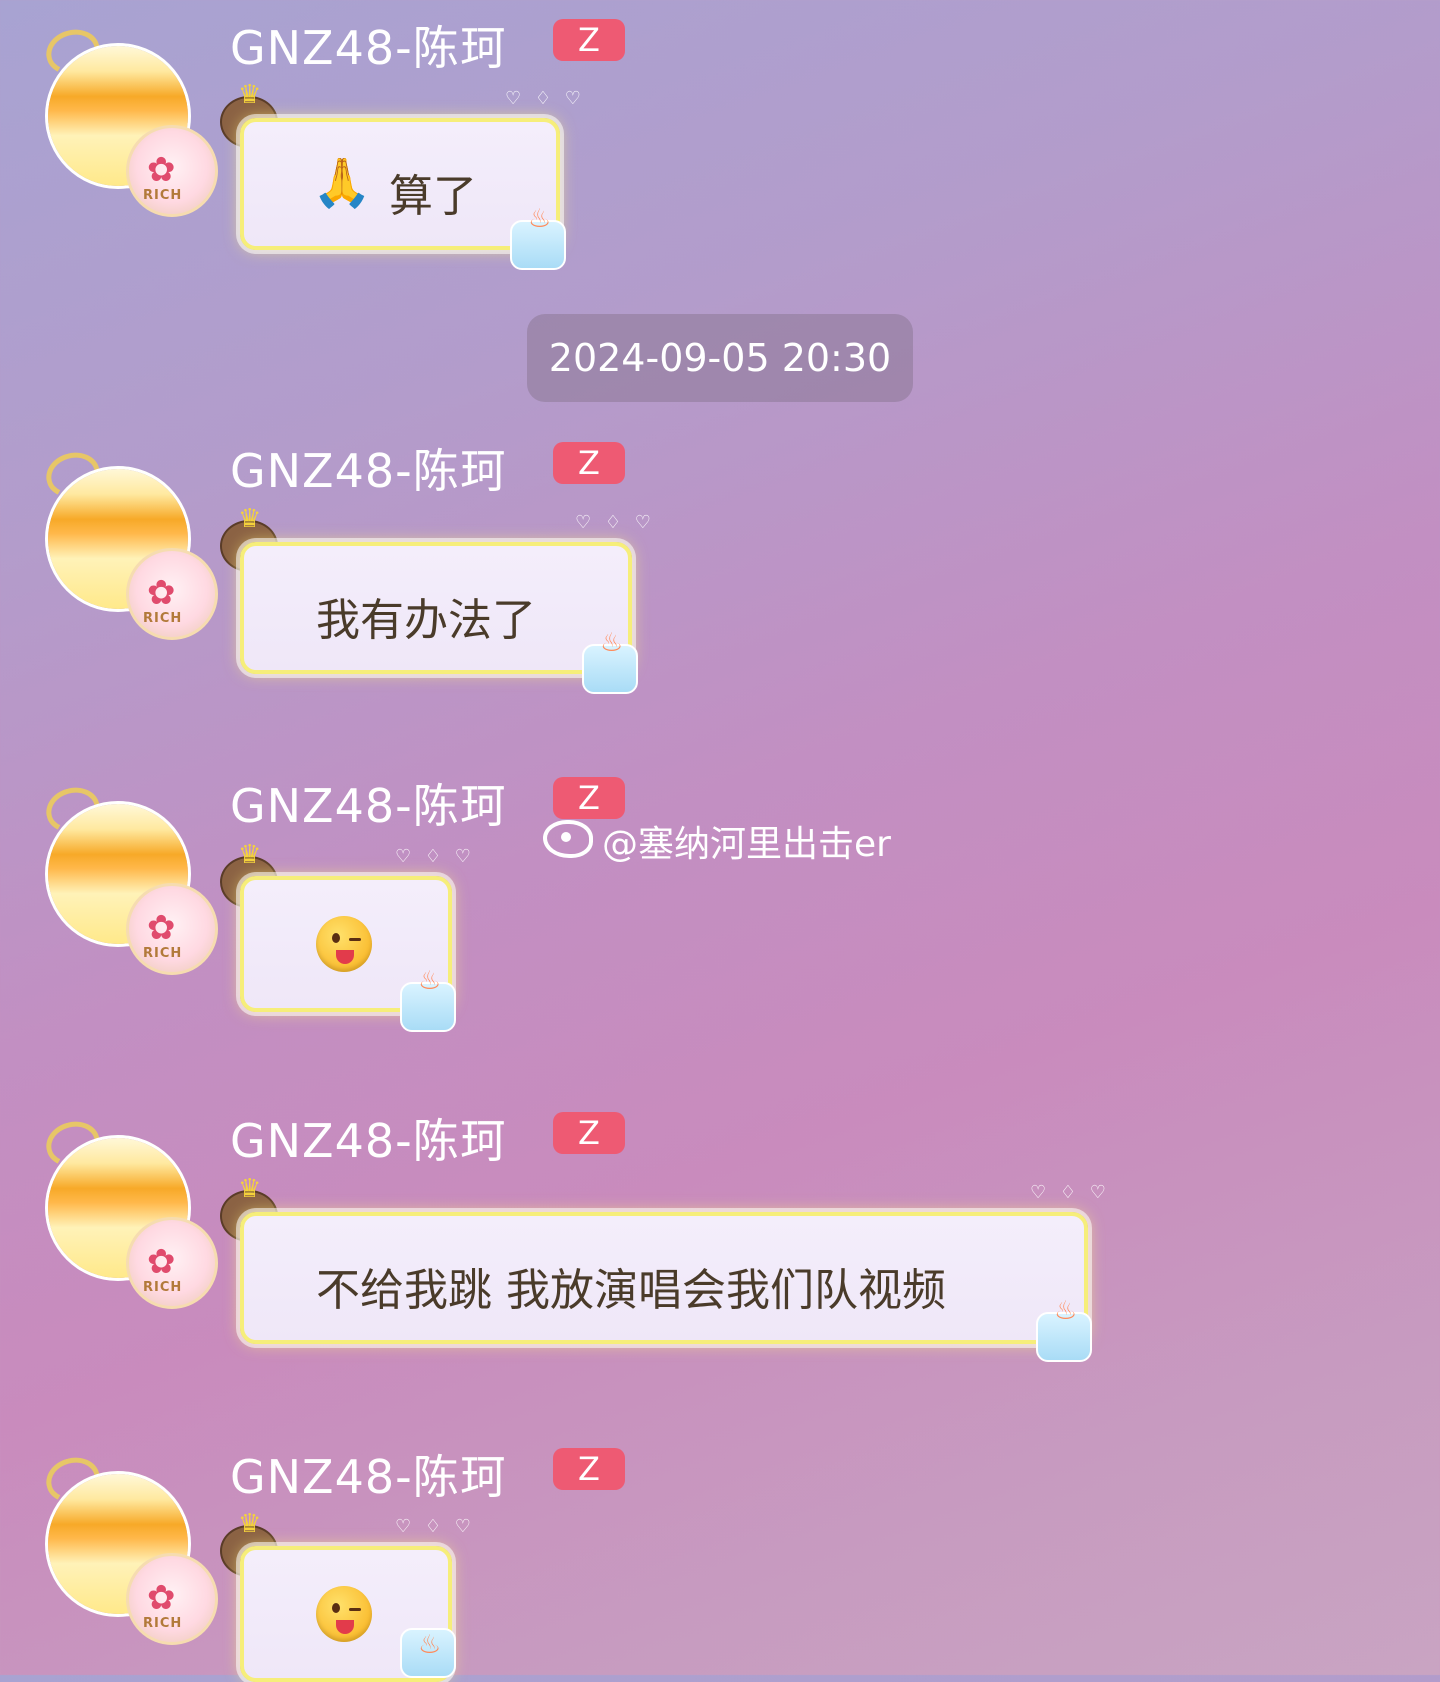 The image size is (1440, 1682). I want to click on message-bubble: 不给我跳 我放演唱会我们队视频, so click(664, 1278).